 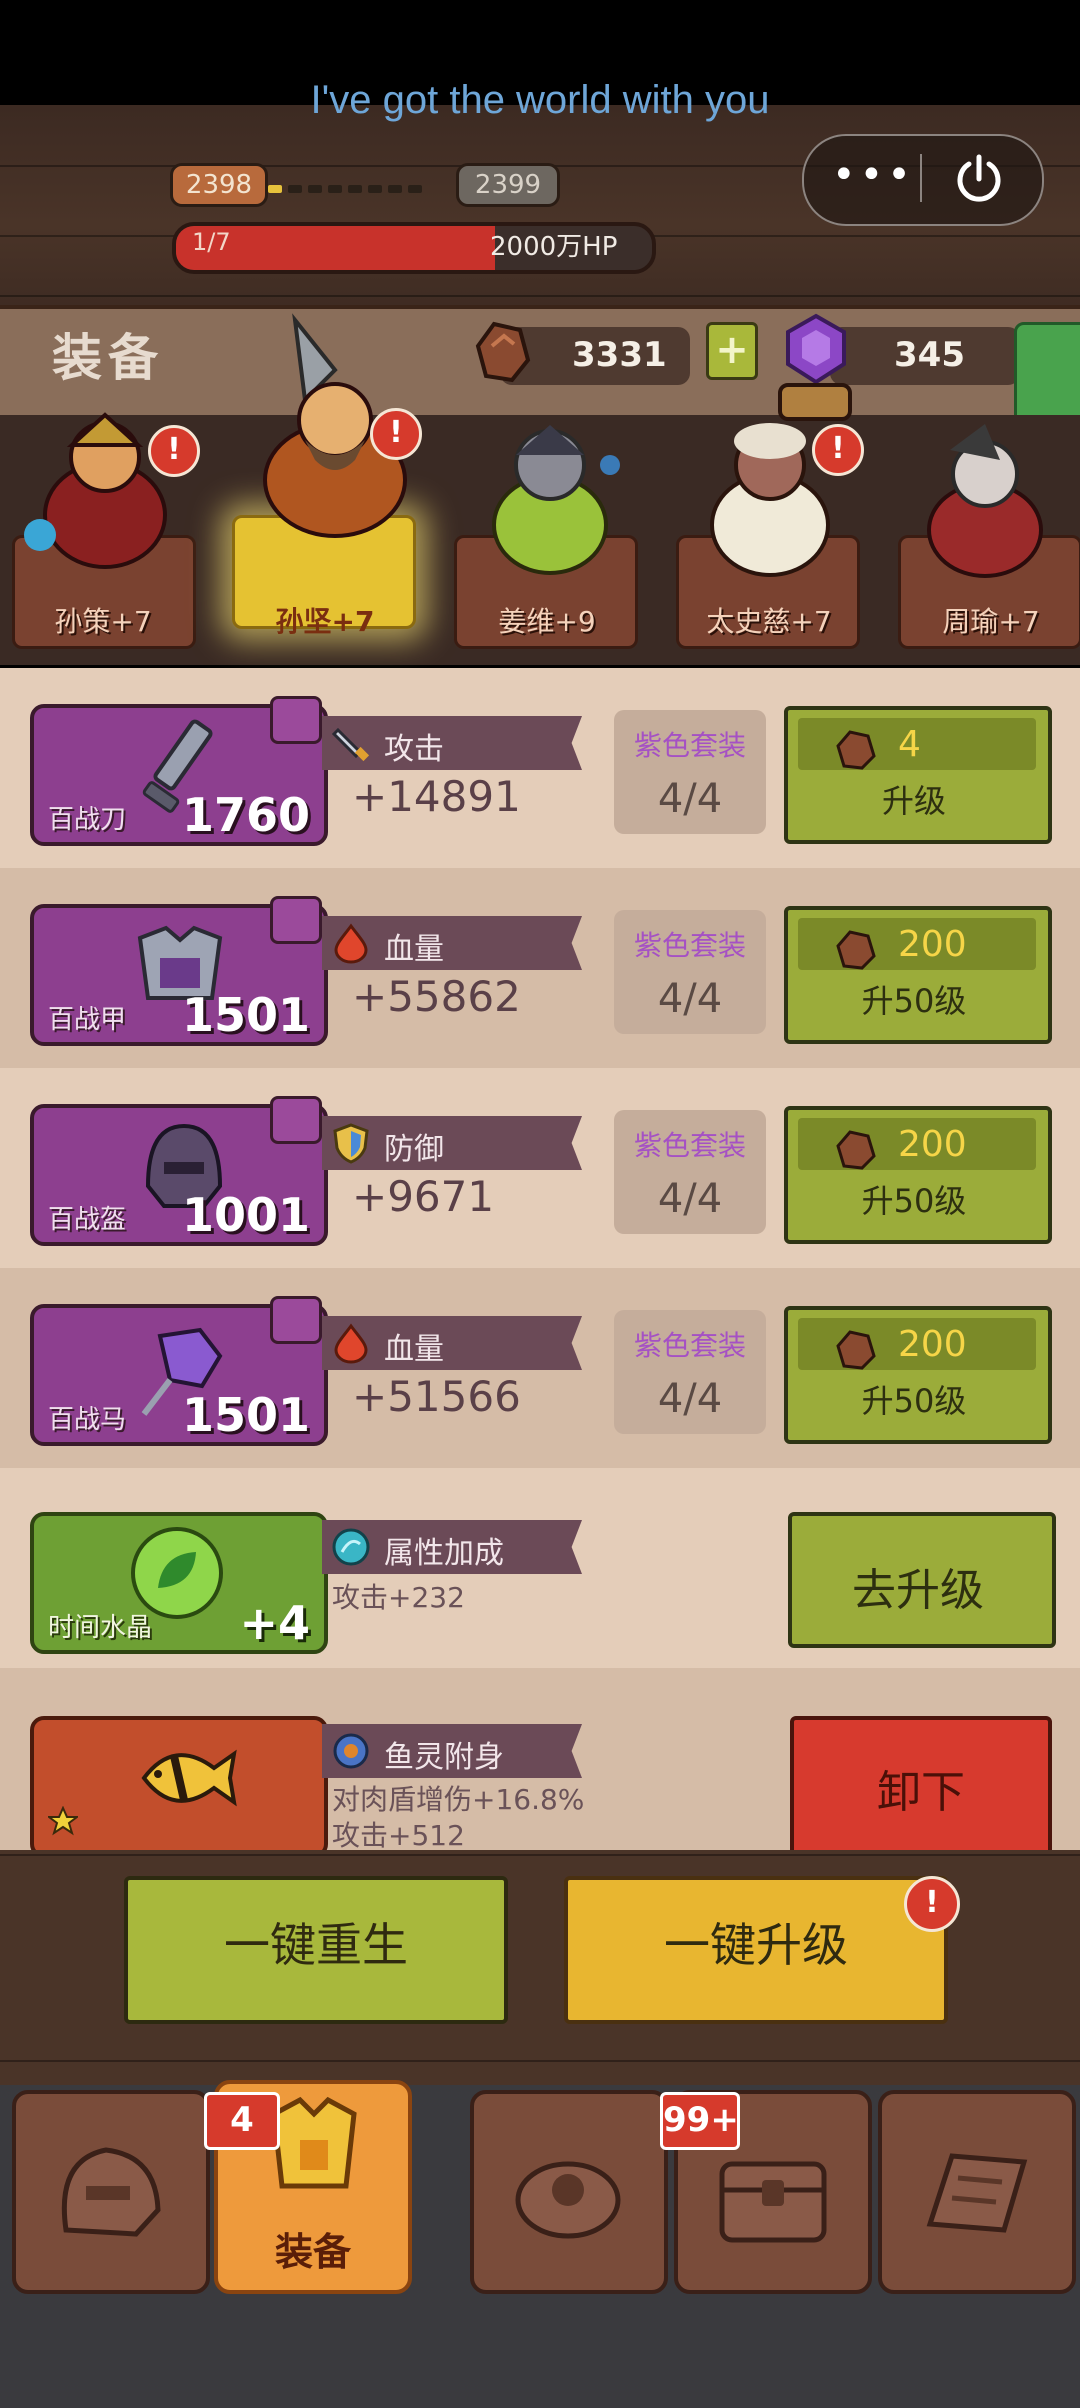 I want to click on go-upgrade-label: 去升级, so click(x=918, y=1590).